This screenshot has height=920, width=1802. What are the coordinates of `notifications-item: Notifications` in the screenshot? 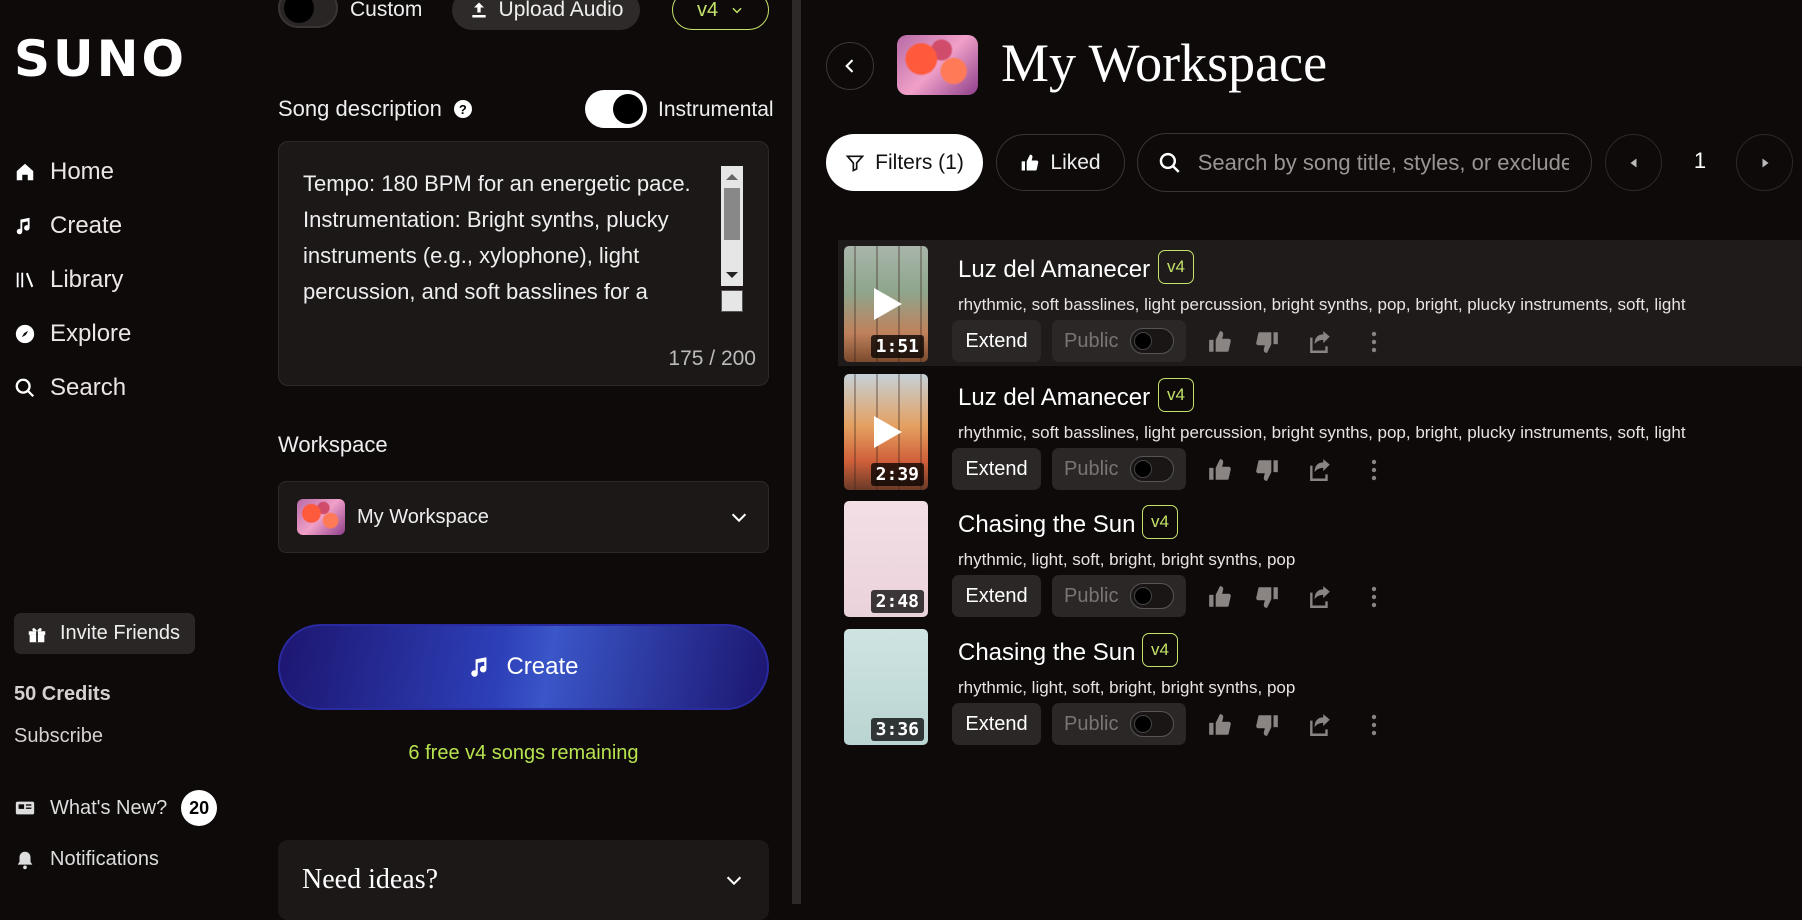 It's located at (86, 859).